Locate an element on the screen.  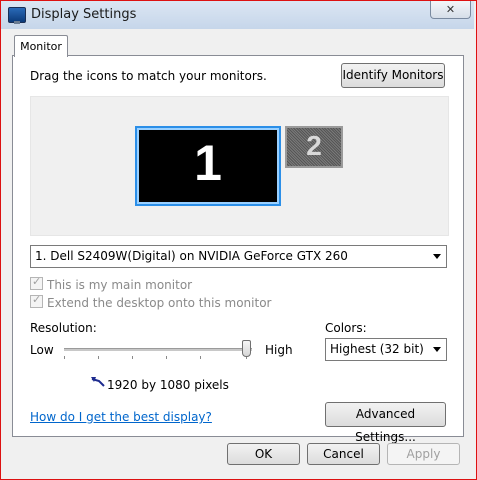
colors-select: Highest (32 bit) is located at coordinates (386, 349).